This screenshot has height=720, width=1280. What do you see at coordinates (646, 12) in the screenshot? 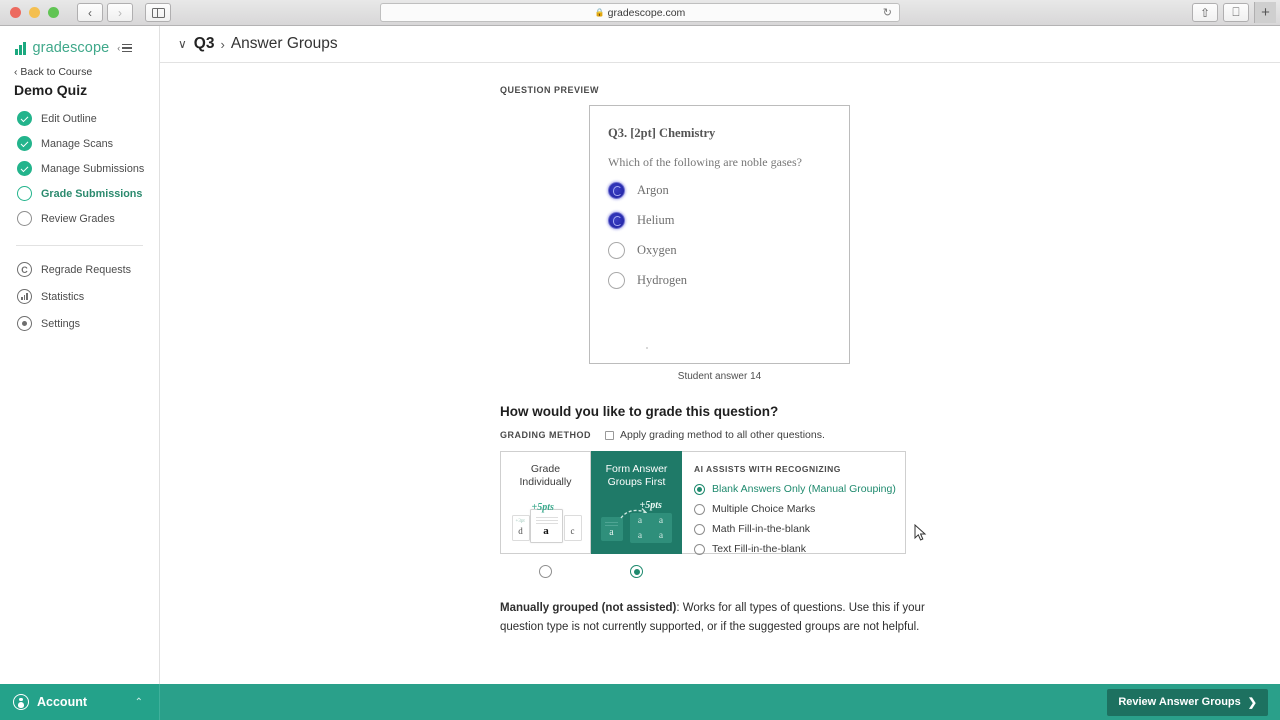
I see `url-text: gradescope.com` at bounding box center [646, 12].